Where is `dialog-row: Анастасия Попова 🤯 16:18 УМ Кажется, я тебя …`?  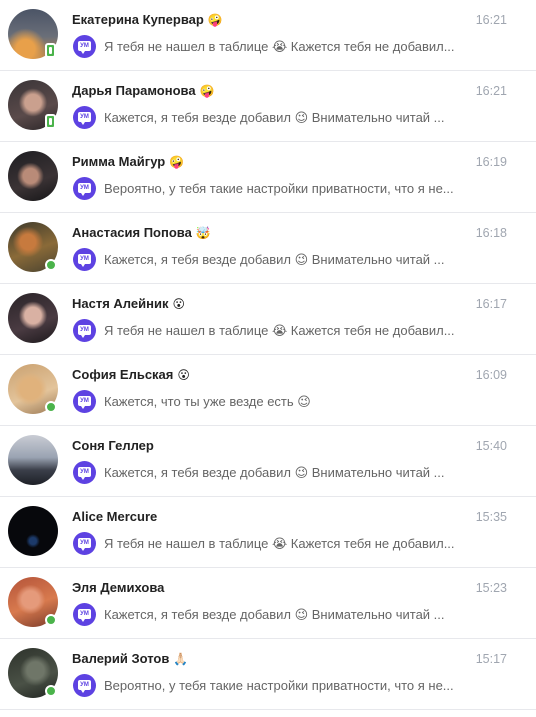
dialog-row: Анастасия Попова 🤯 16:18 УМ Кажется, я тебя … is located at coordinates (268, 248).